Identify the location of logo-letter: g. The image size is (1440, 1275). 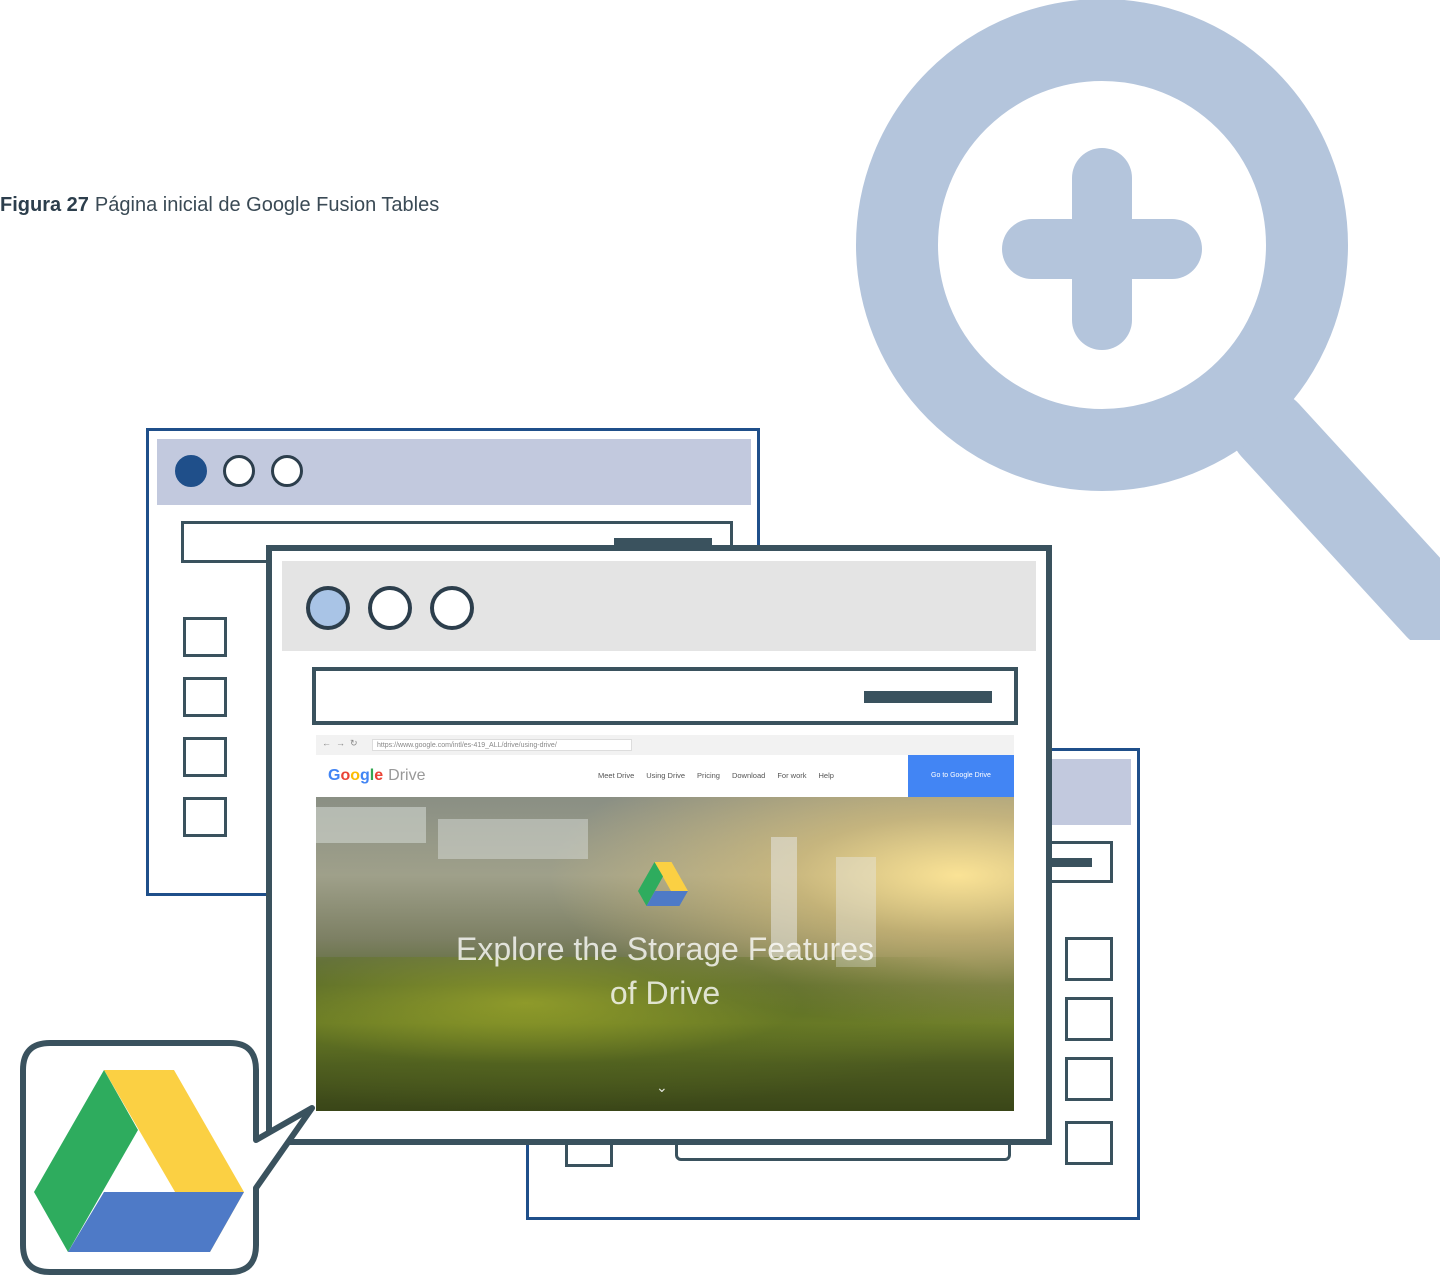
(365, 775).